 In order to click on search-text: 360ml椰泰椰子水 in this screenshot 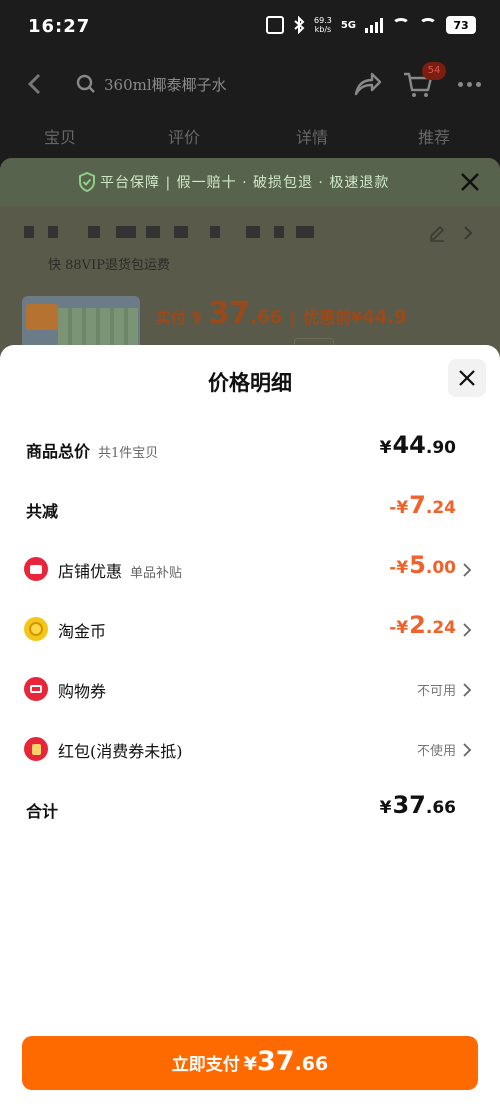, I will do `click(165, 84)`.